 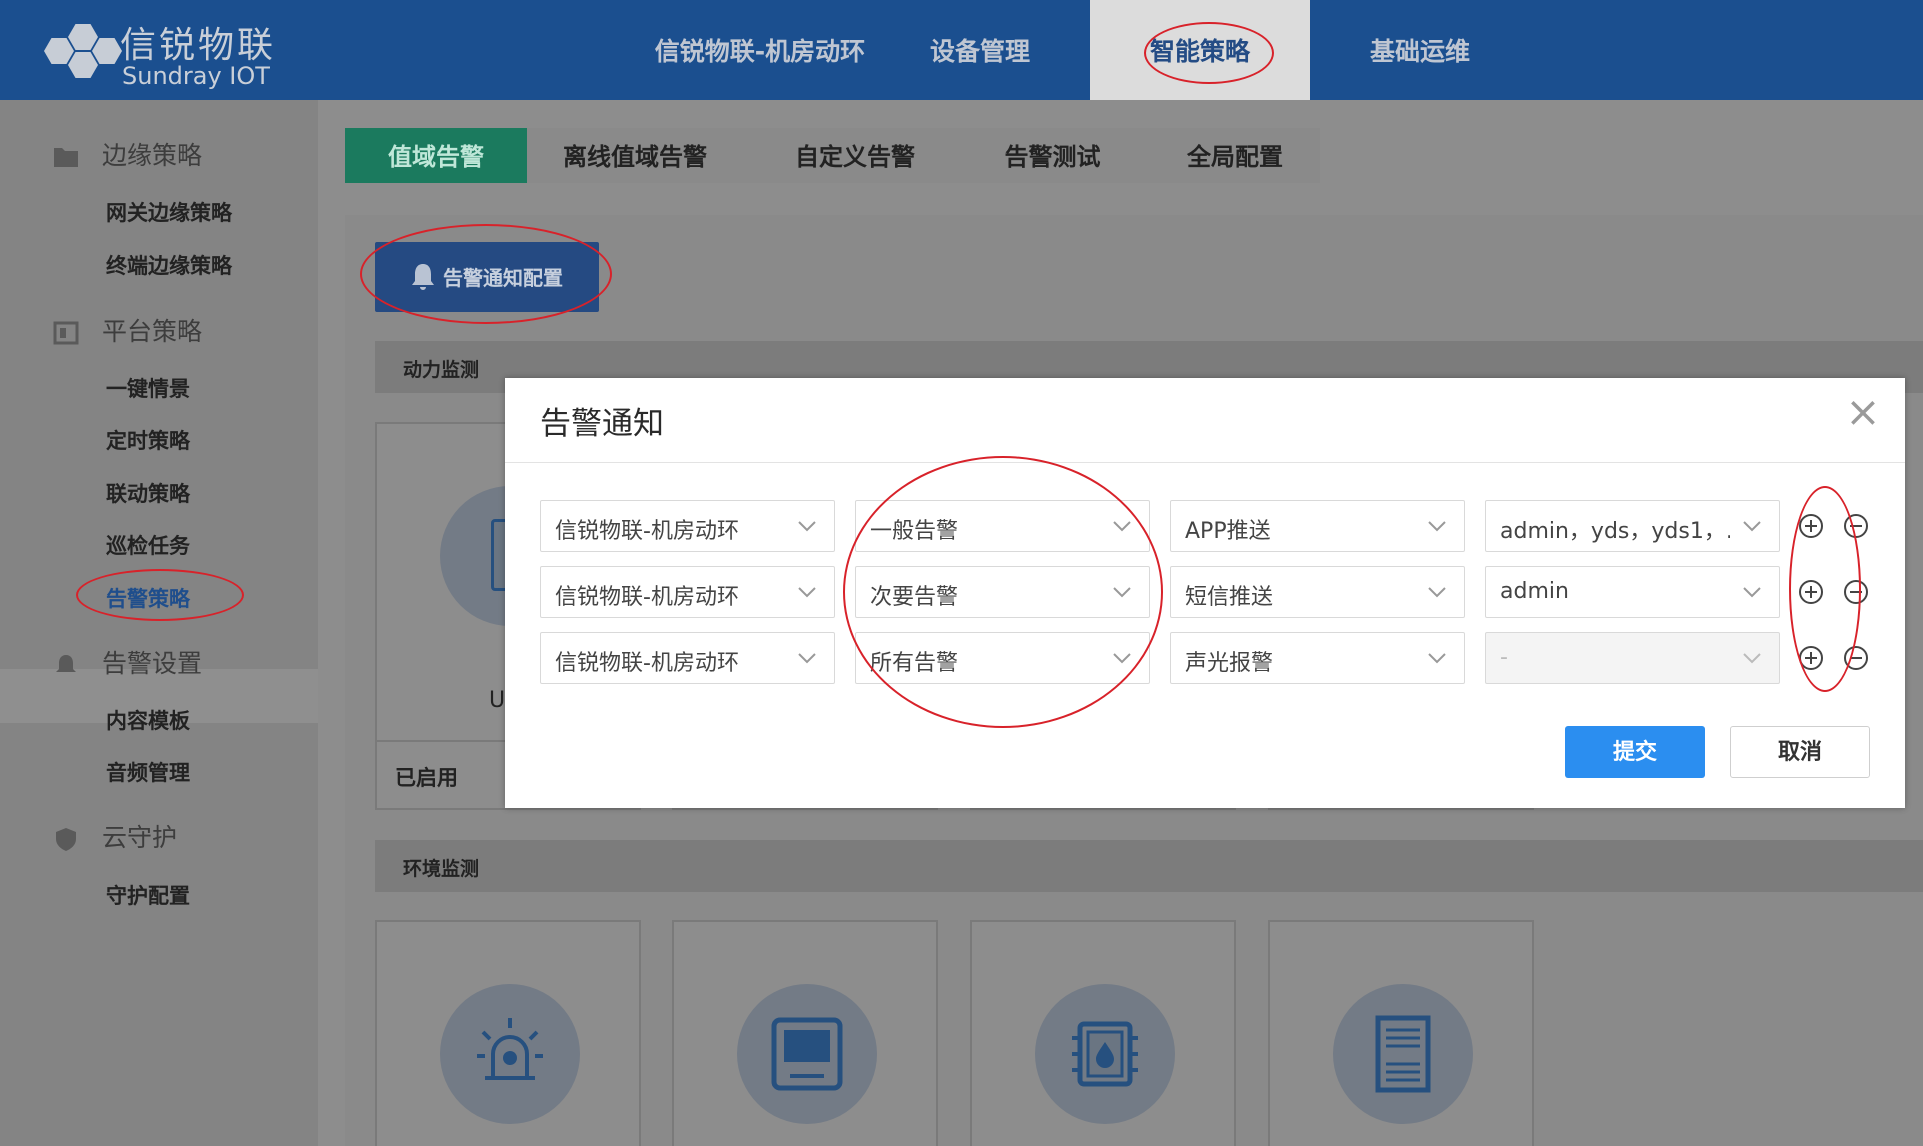 I want to click on sidebar-item-linkage-policy: 联动策略, so click(x=148, y=493).